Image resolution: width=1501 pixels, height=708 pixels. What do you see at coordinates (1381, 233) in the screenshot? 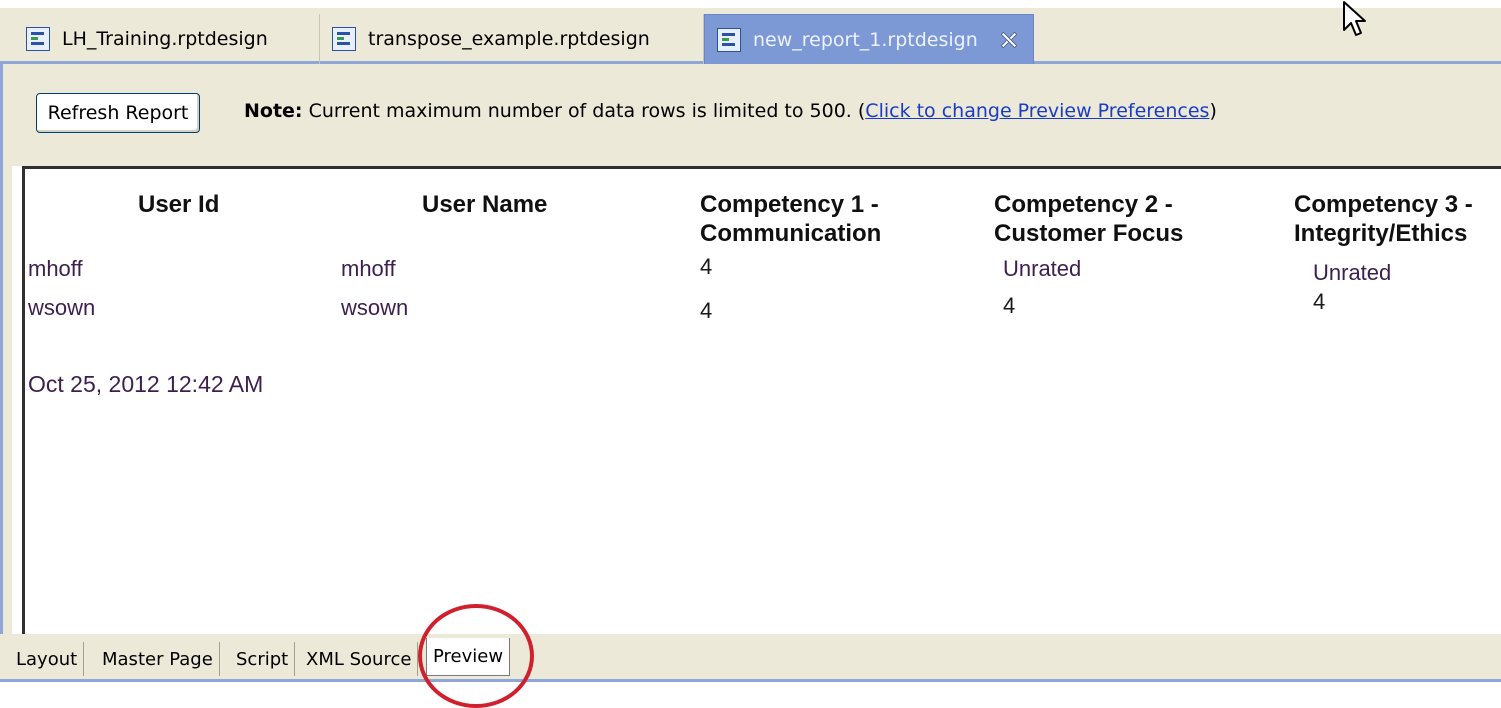
I see `column-header-line: Integrity/Ethics` at bounding box center [1381, 233].